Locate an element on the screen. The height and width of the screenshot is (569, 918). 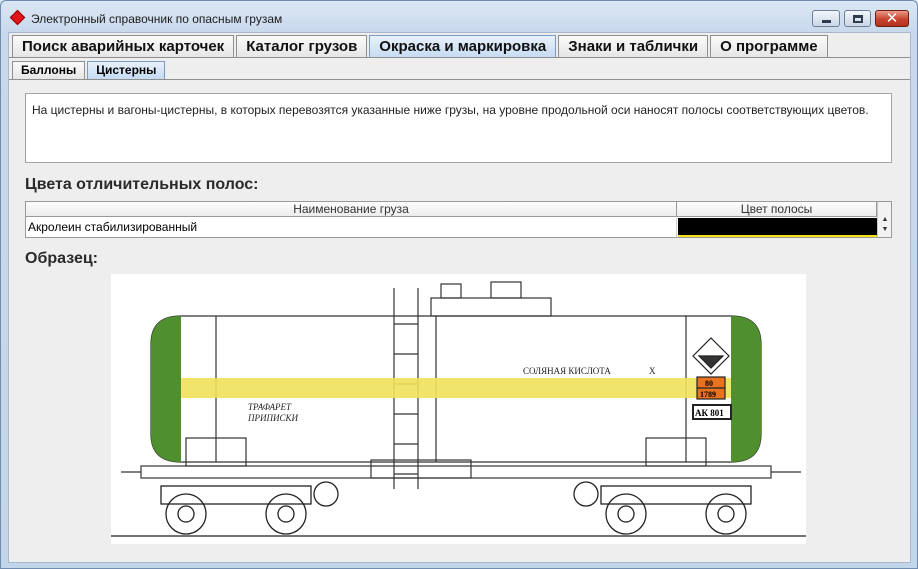
minimize-icon is located at coordinates (826, 21).